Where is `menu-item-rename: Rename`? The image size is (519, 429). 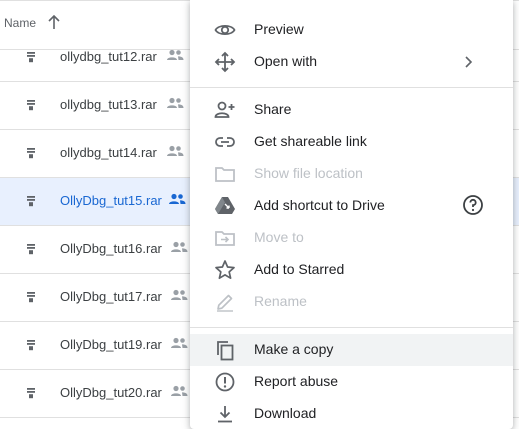
menu-item-rename: Rename is located at coordinates (351, 302).